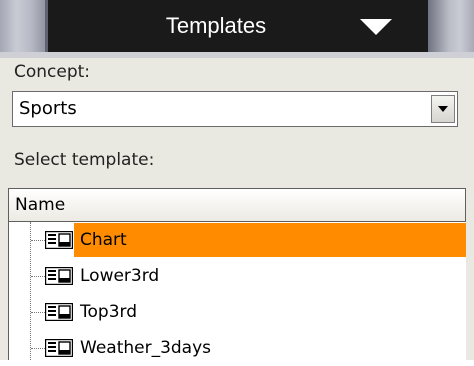 Image resolution: width=474 pixels, height=366 pixels. Describe the element at coordinates (237, 205) in the screenshot. I see `list-column-header: Name` at that location.